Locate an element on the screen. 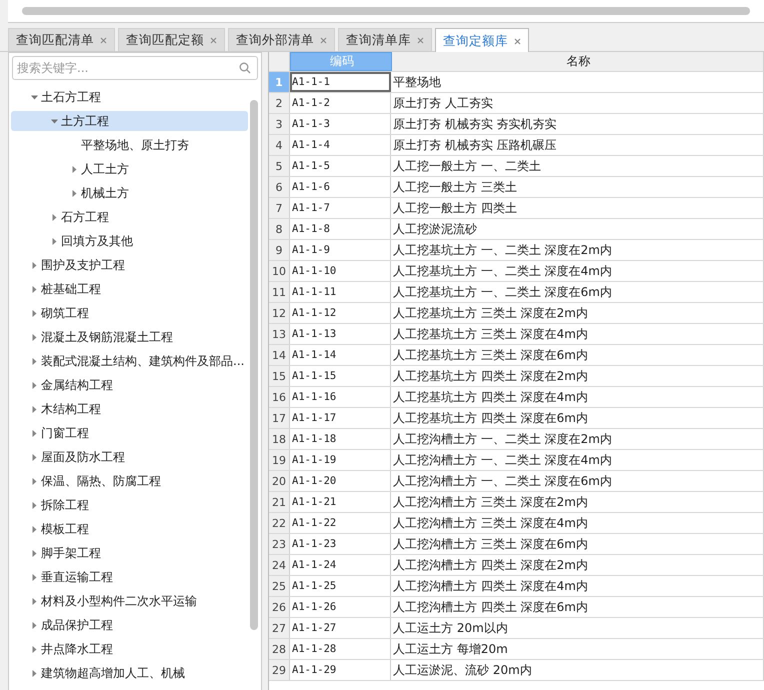 The width and height of the screenshot is (764, 690). table-cell: A1-1-24 is located at coordinates (340, 565).